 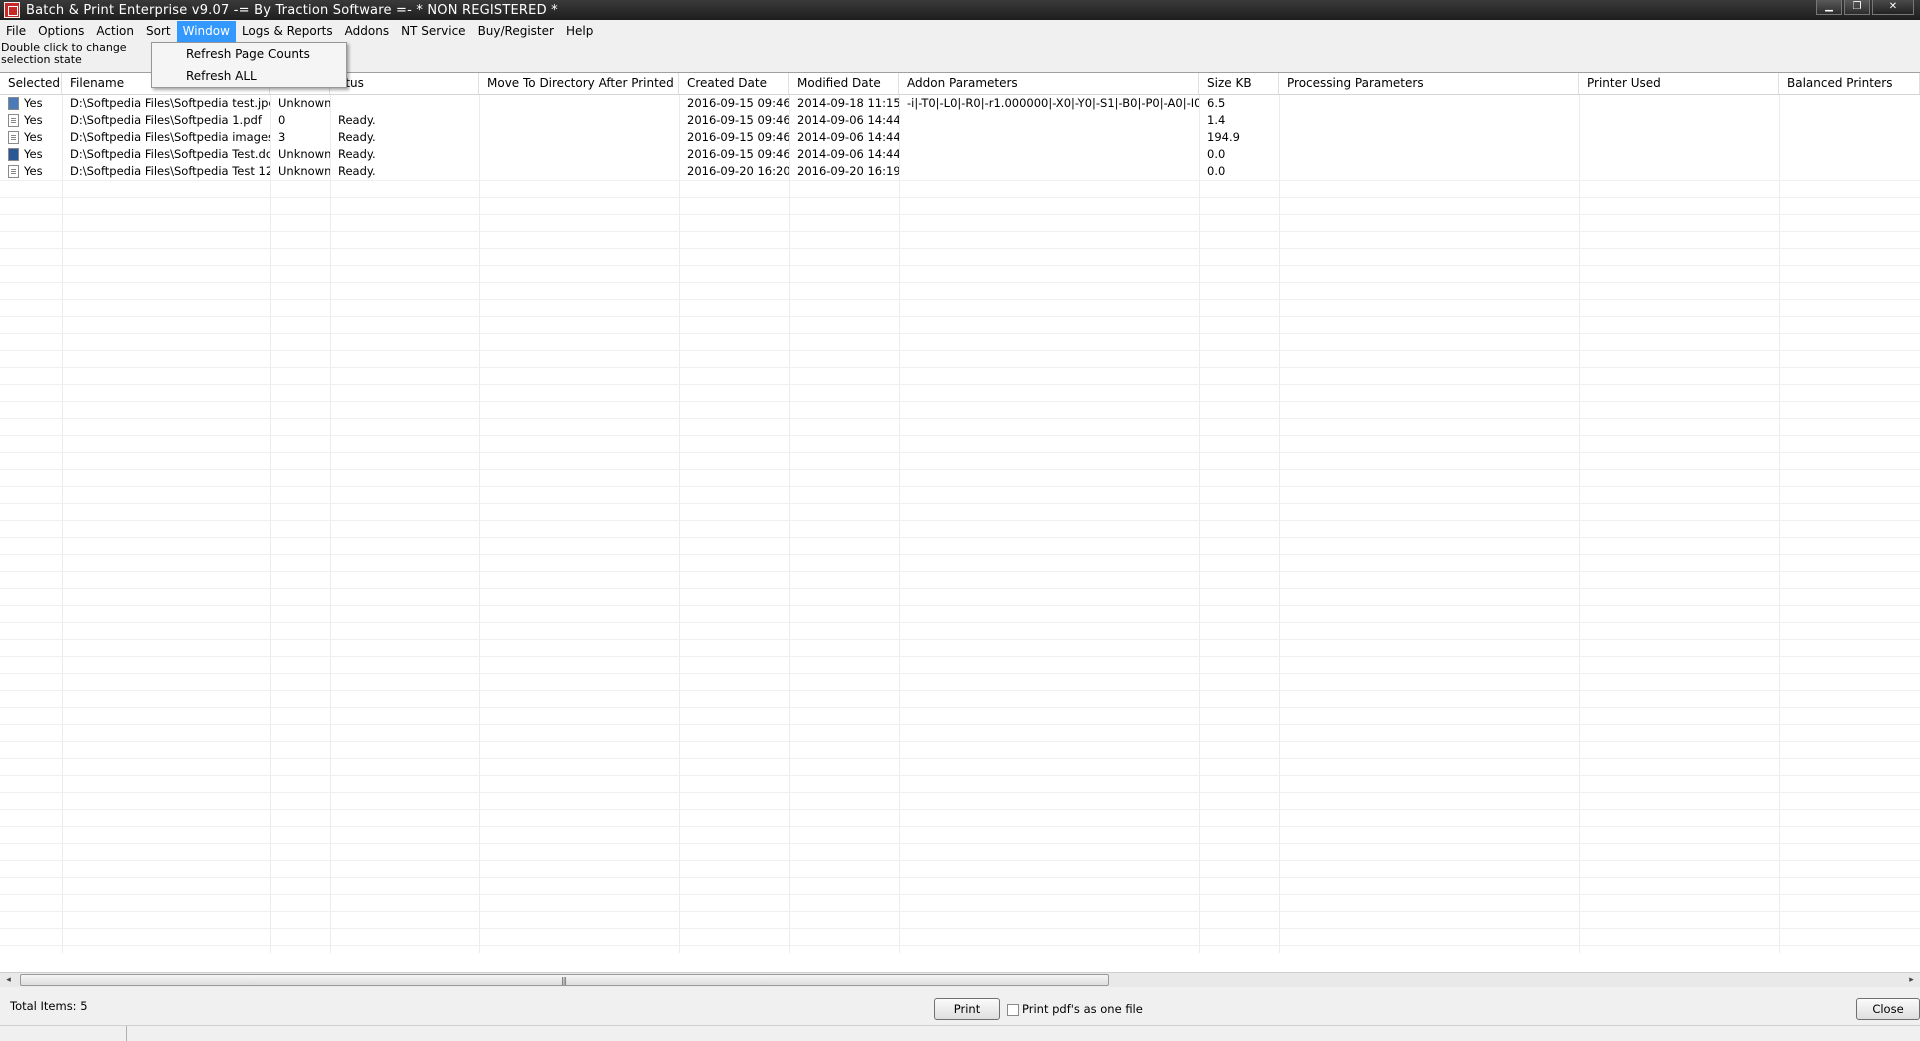 I want to click on print-button: Print, so click(x=967, y=1009).